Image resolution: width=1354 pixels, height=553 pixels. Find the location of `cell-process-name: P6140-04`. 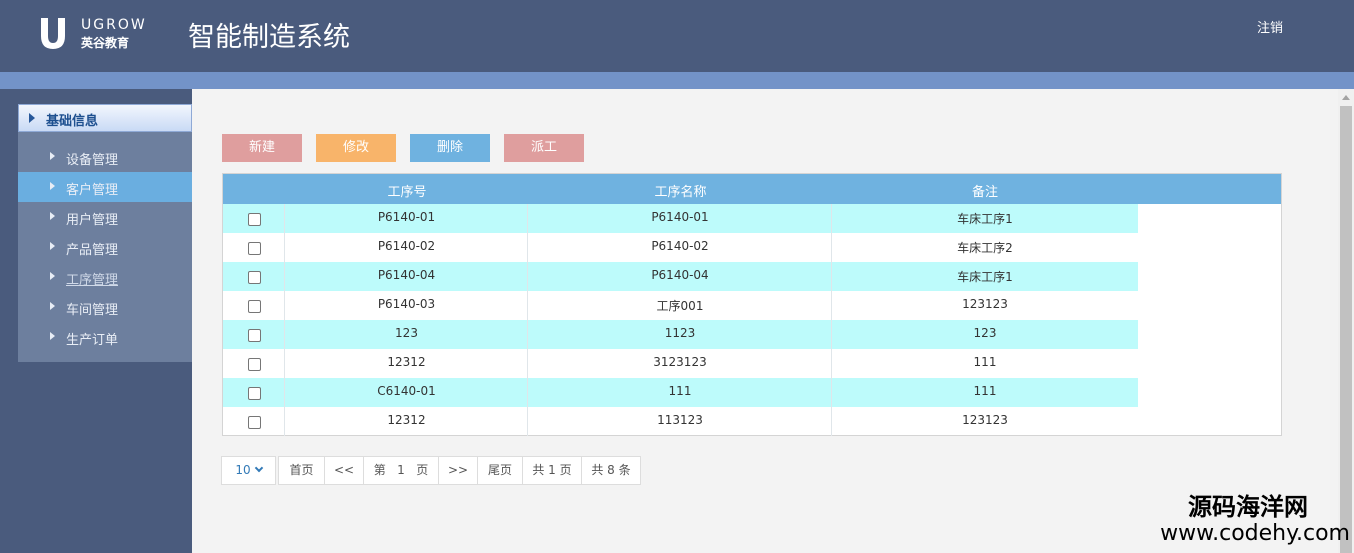

cell-process-name: P6140-04 is located at coordinates (680, 275).